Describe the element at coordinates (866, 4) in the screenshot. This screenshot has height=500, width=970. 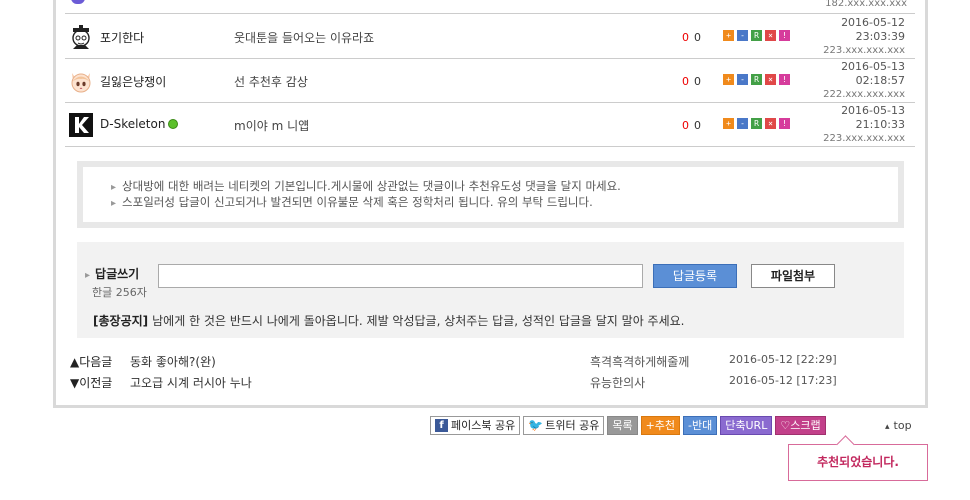
I see `comment-ip: 182.xxx.xxx.xxx` at that location.